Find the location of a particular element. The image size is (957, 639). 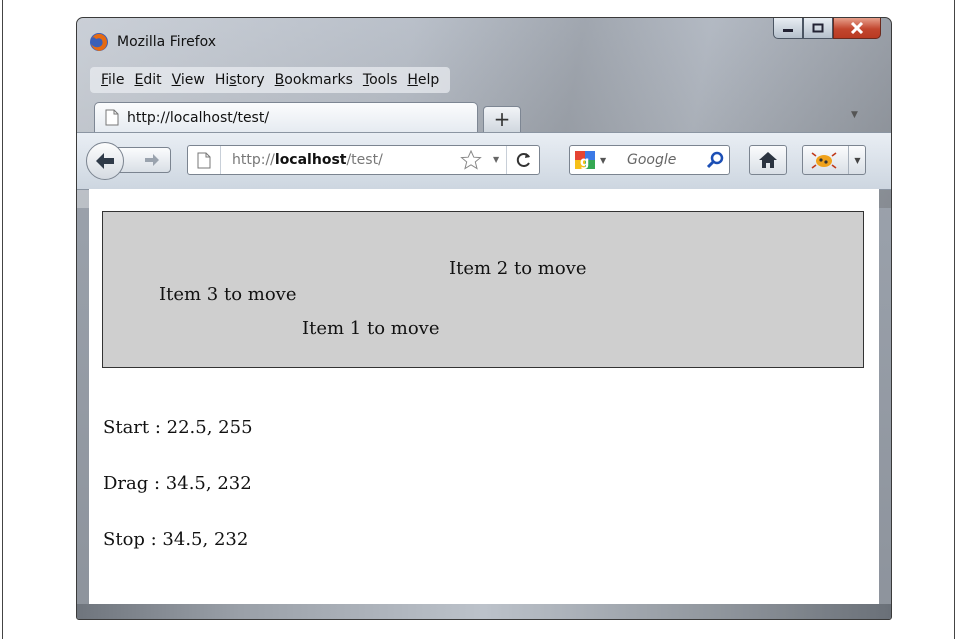

figure-frame-left is located at coordinates (2, 319).